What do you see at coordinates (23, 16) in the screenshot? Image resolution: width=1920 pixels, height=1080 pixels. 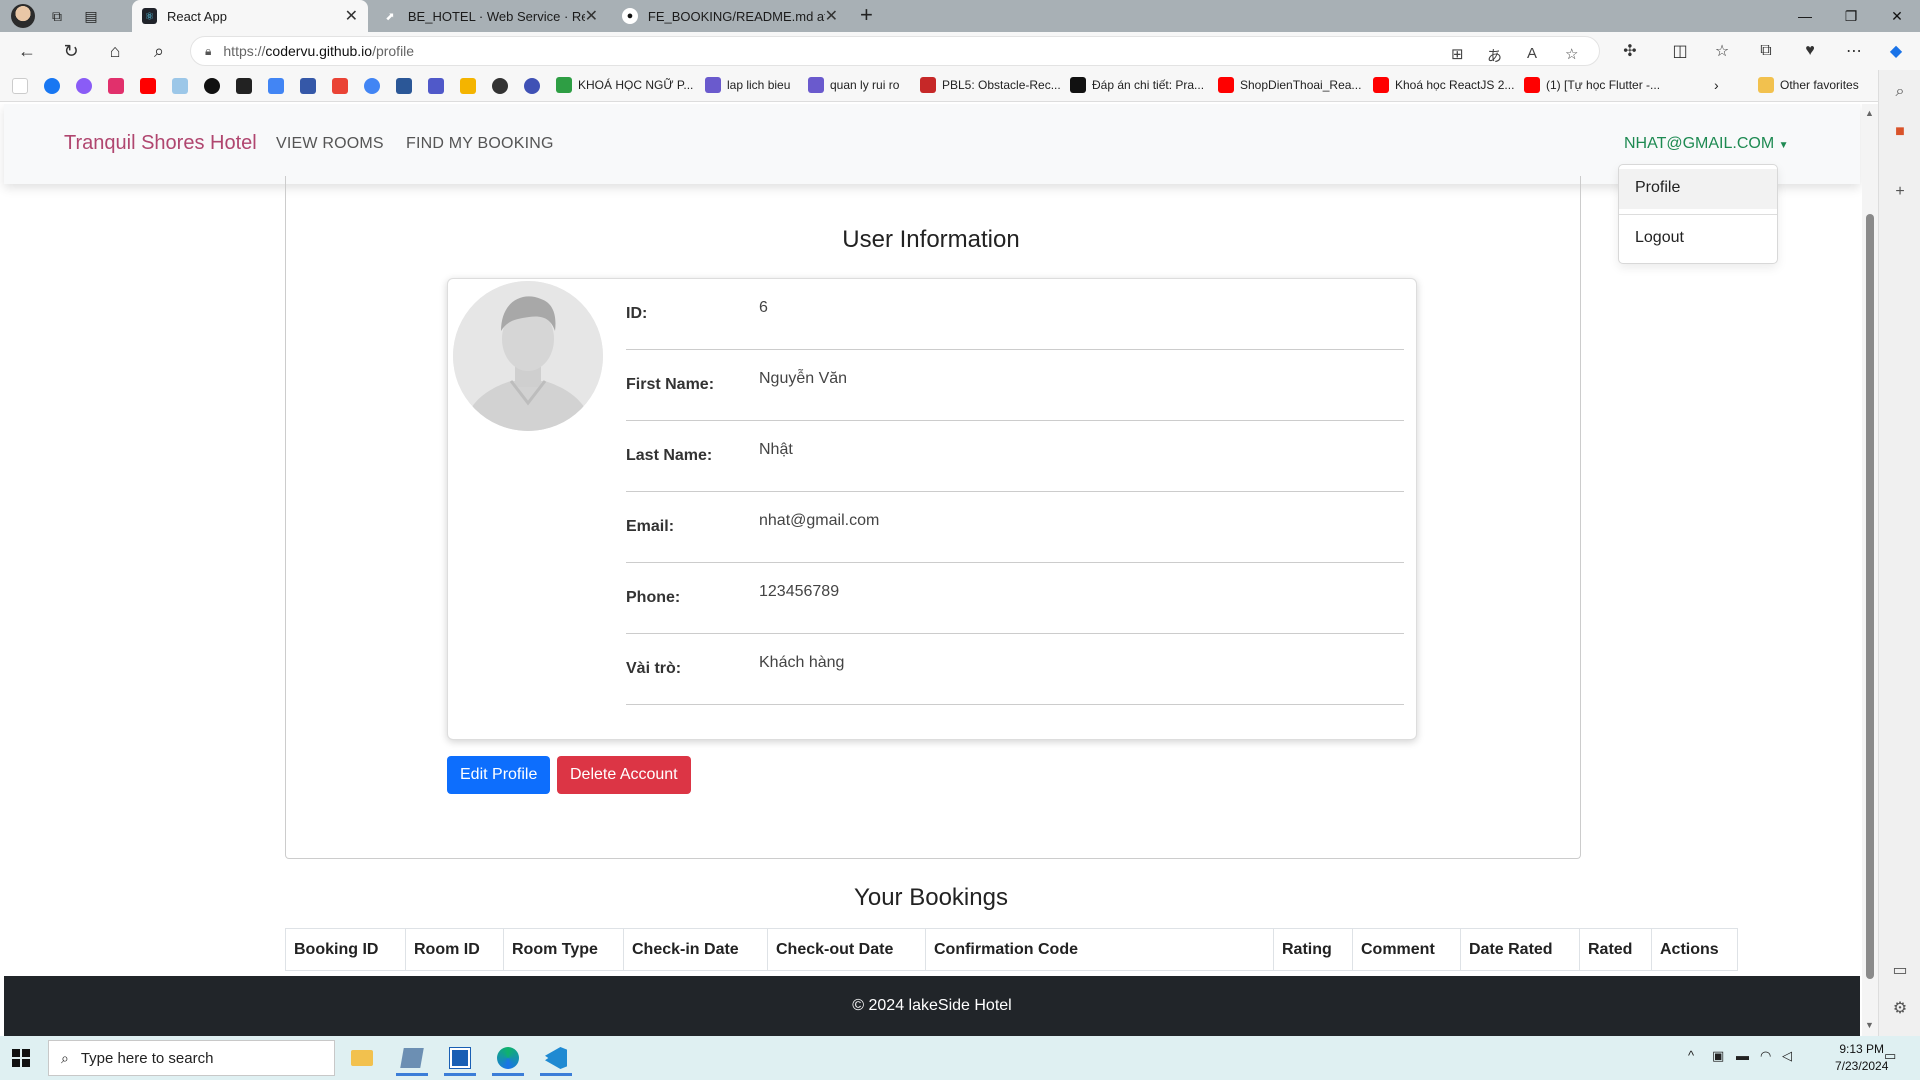 I see `profile-avatar-button` at bounding box center [23, 16].